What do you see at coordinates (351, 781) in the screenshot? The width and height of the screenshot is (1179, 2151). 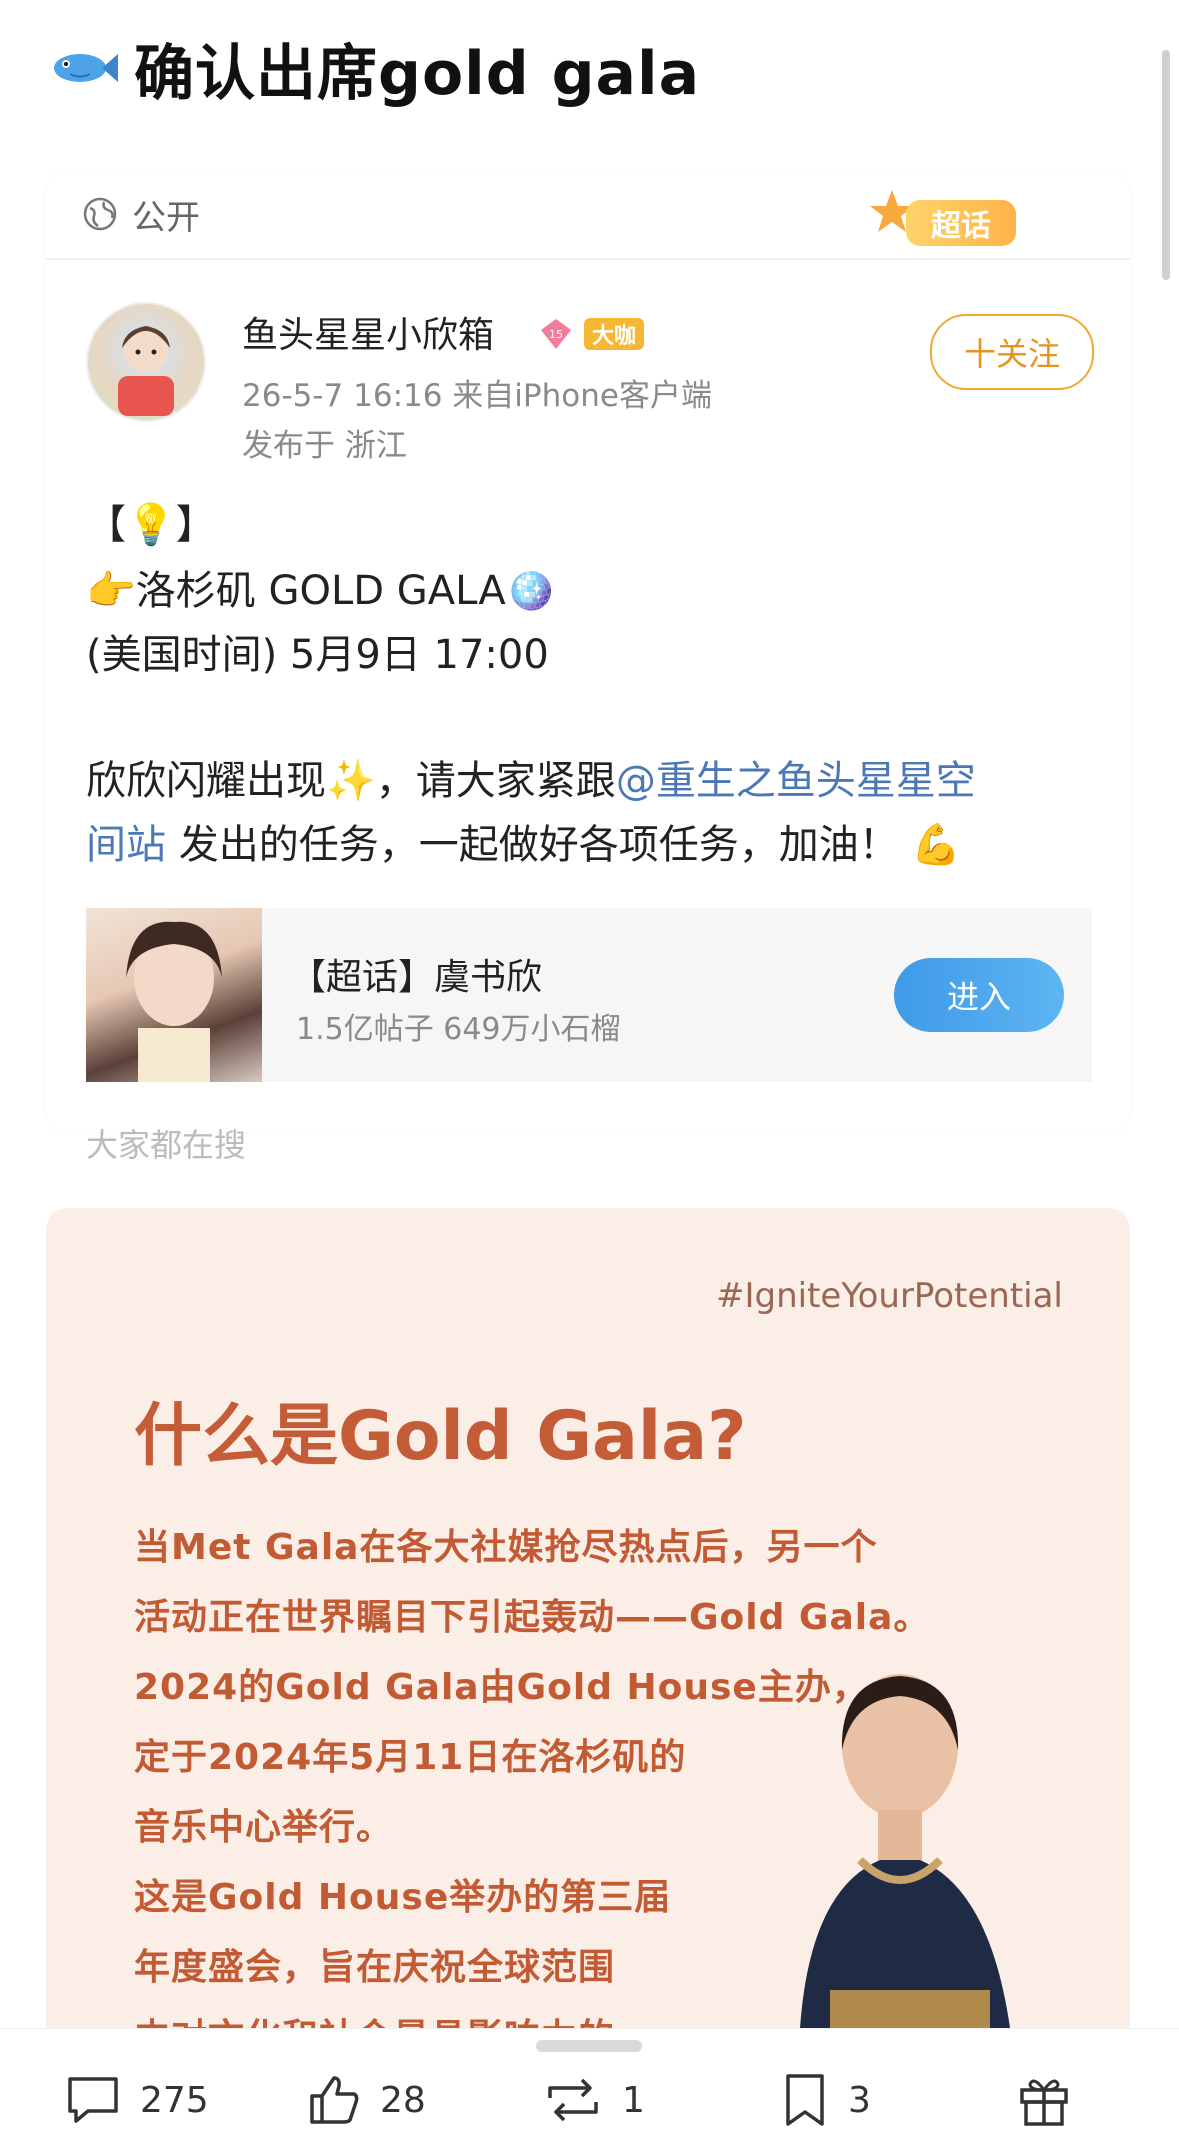 I see `body-text: 欣欣闪耀出现✨，请大家紧跟` at bounding box center [351, 781].